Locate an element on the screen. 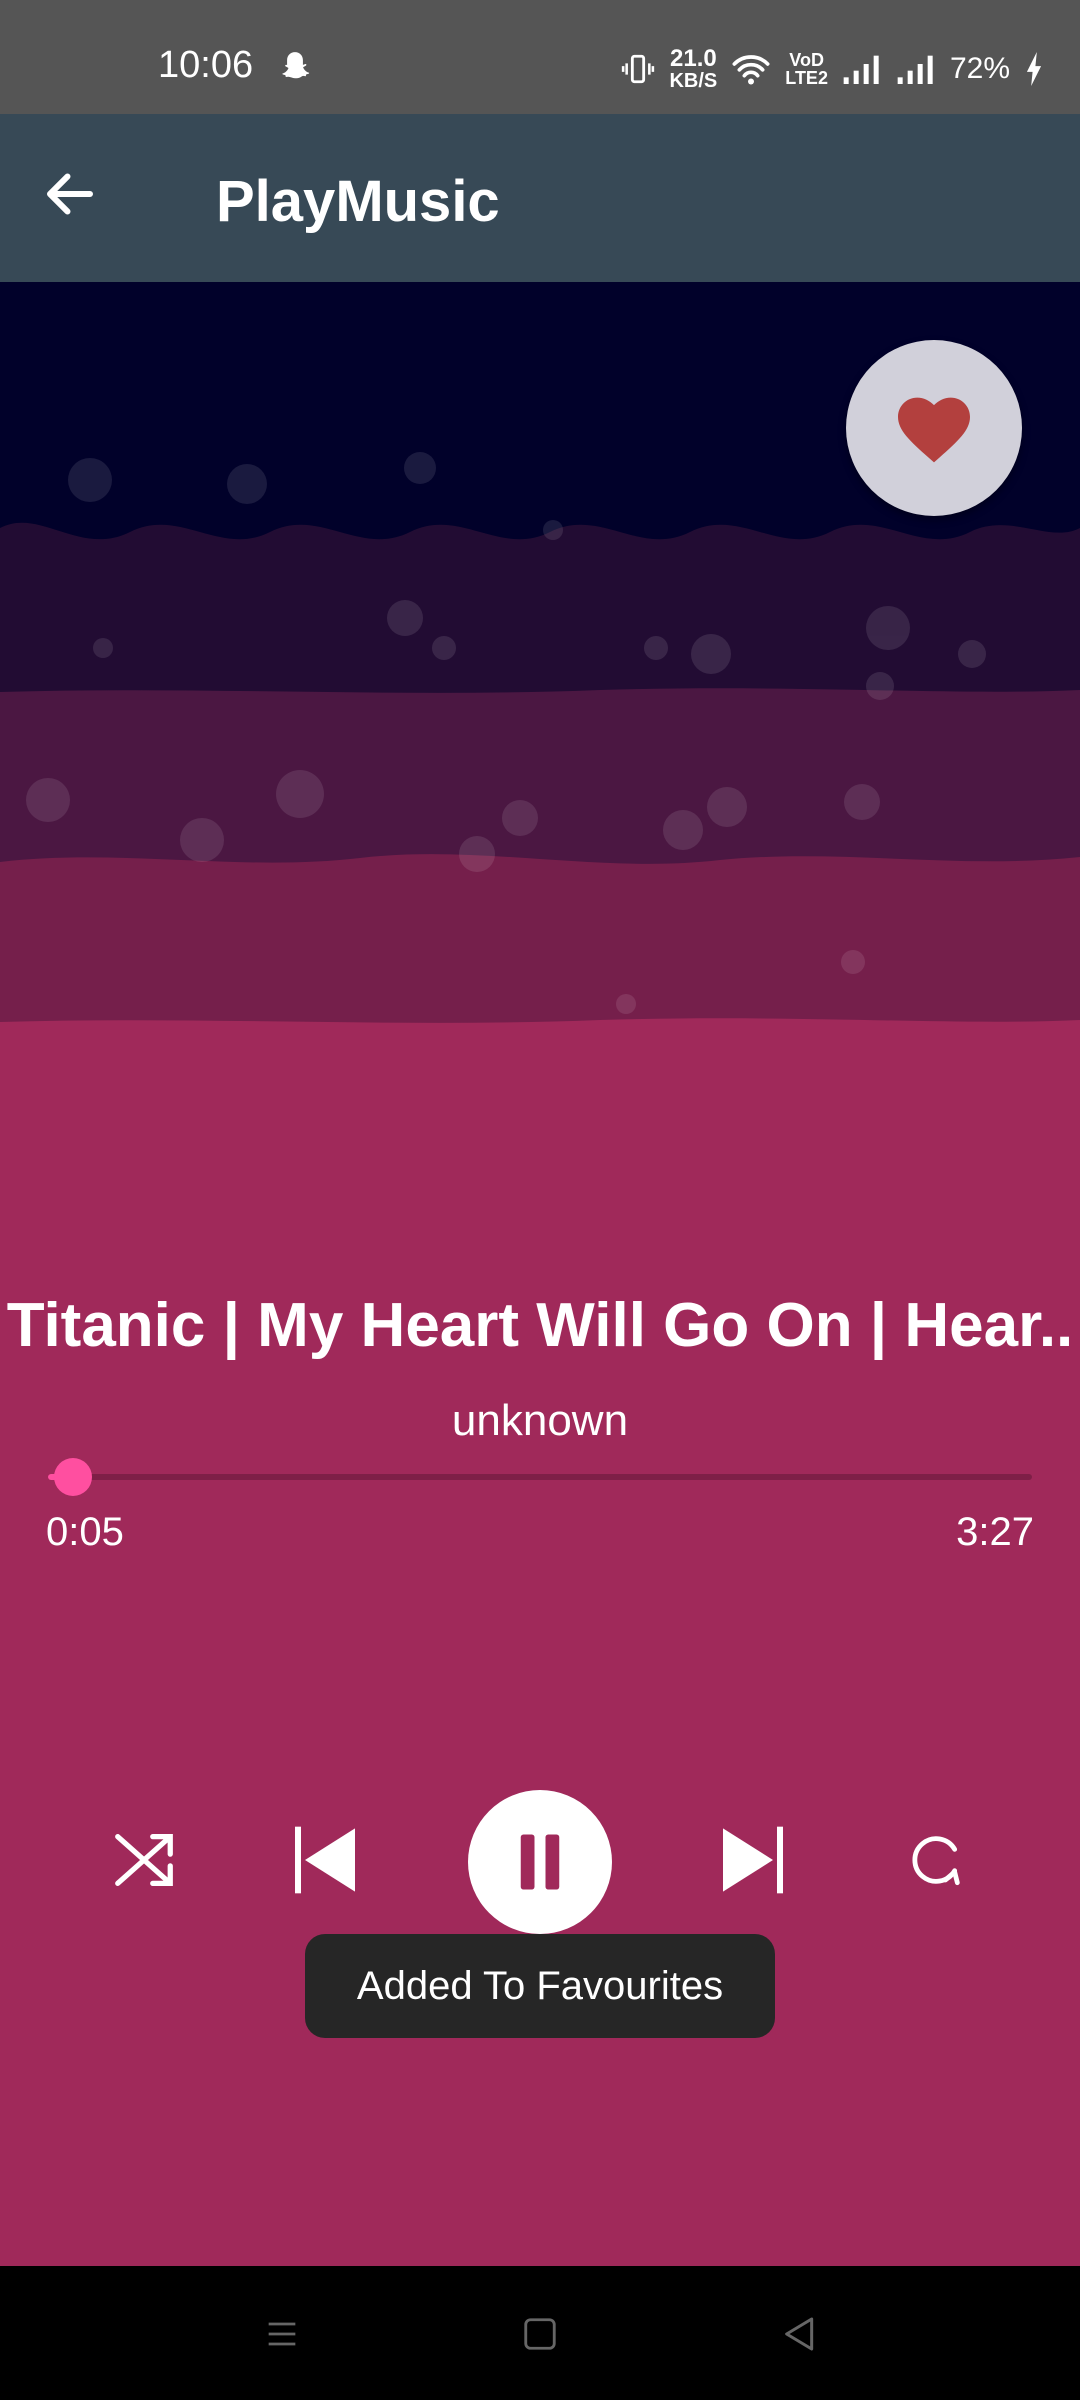 The width and height of the screenshot is (1080, 2400). home-button is located at coordinates (540, 2334).